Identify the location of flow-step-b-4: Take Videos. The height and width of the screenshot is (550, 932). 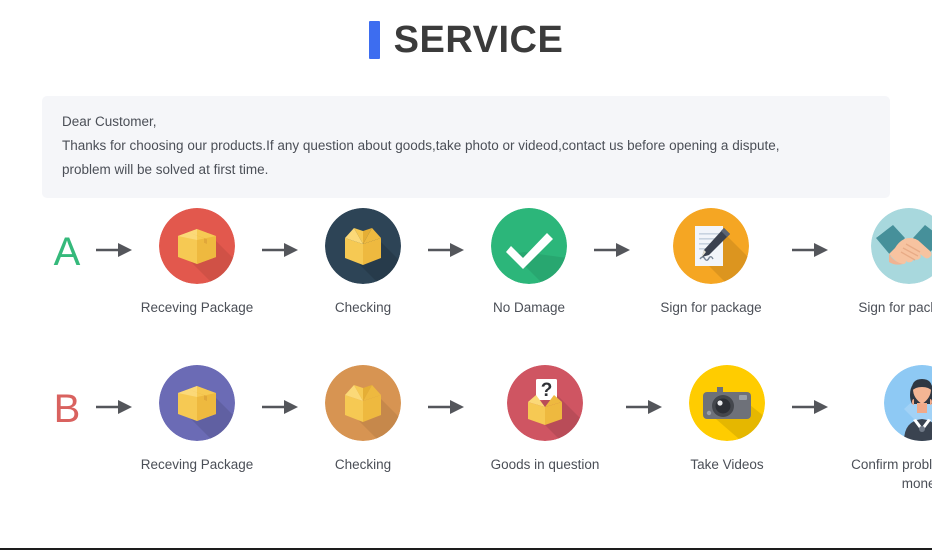
(727, 419).